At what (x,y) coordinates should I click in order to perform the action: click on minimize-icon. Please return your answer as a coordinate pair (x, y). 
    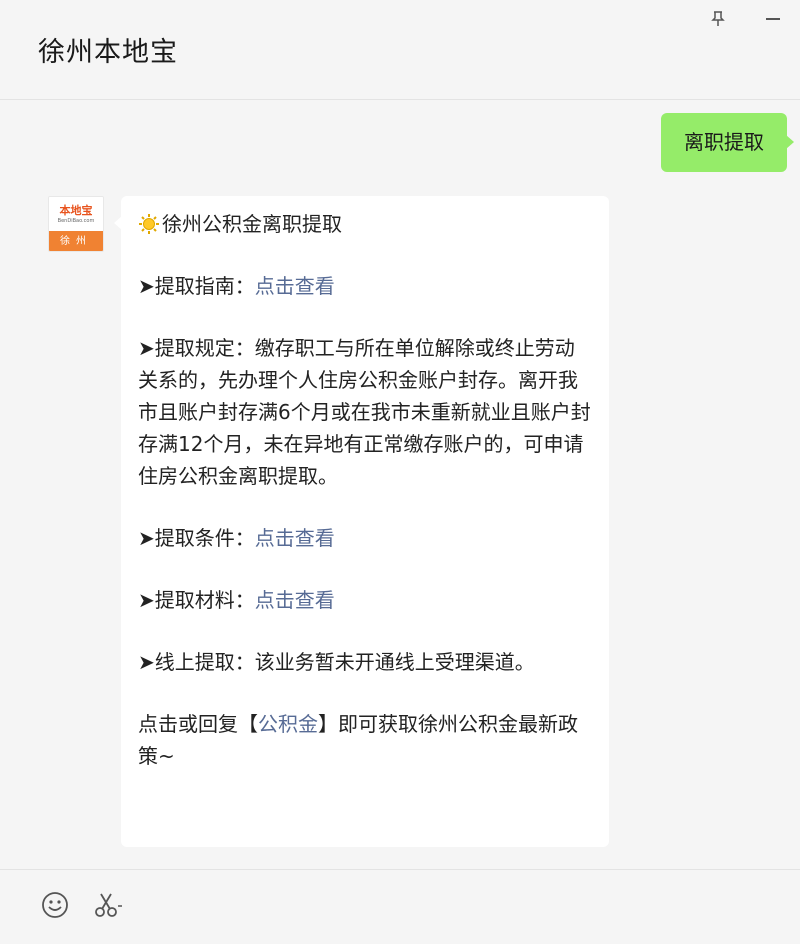
    Looking at the image, I should click on (773, 19).